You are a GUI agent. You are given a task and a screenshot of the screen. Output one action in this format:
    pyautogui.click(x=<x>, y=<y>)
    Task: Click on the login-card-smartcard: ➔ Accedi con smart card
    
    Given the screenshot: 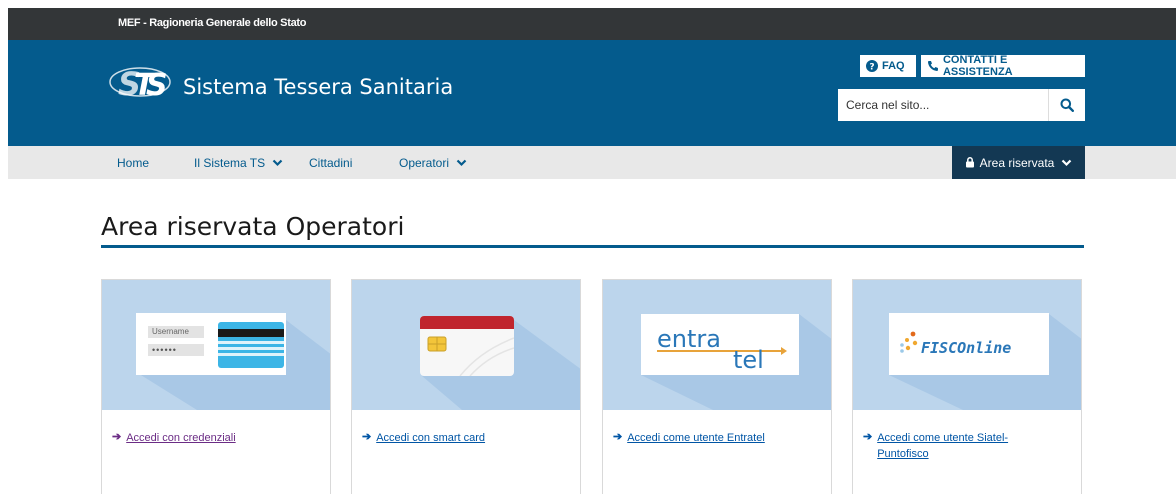 What is the action you would take?
    pyautogui.click(x=466, y=386)
    